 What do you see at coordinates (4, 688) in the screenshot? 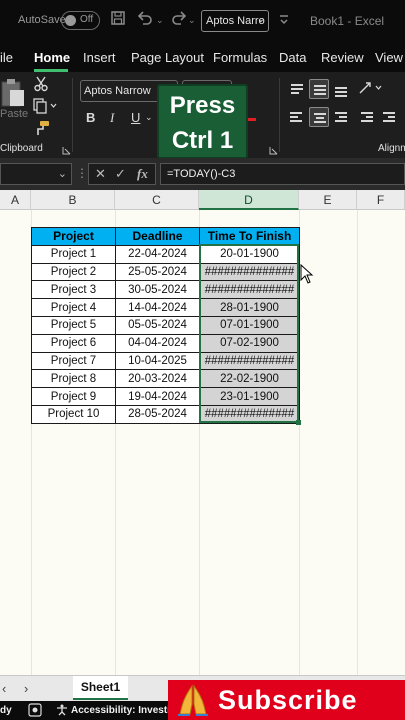
I see `sheet-prev-icon: ‹` at bounding box center [4, 688].